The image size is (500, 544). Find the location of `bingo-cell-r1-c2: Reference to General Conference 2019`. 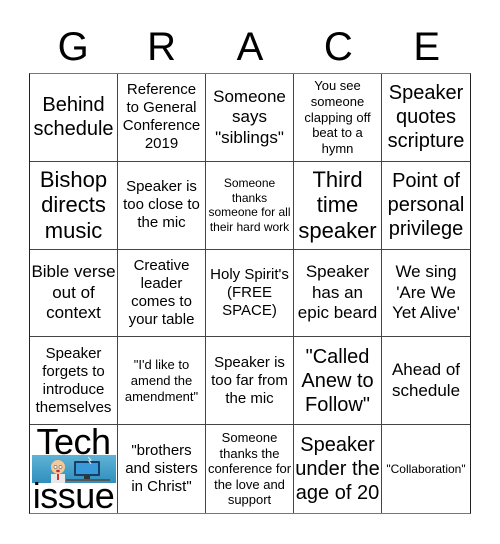

bingo-cell-r1-c2: Reference to General Conference 2019 is located at coordinates (162, 118).